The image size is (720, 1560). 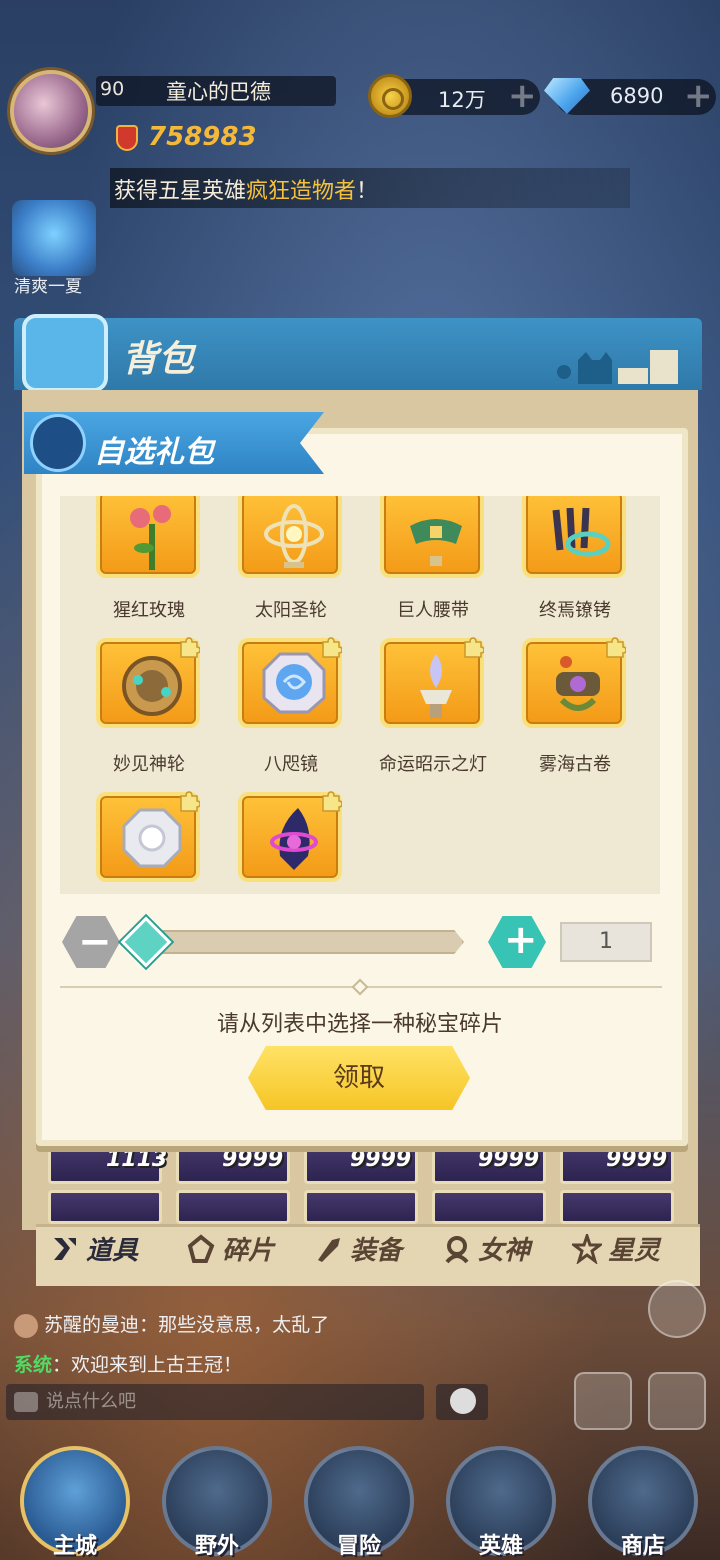 What do you see at coordinates (218, 92) in the screenshot?
I see `player-name: 童心的巴德` at bounding box center [218, 92].